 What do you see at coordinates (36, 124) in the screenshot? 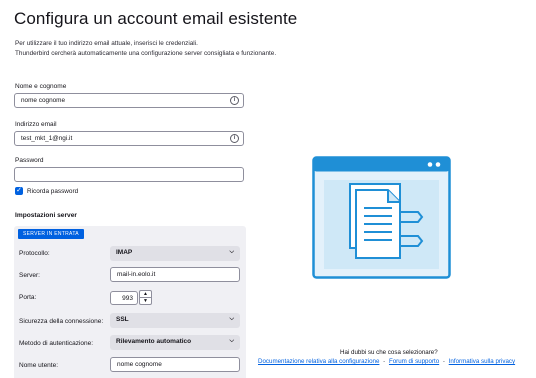
I see `email-label: Indirizzo email` at bounding box center [36, 124].